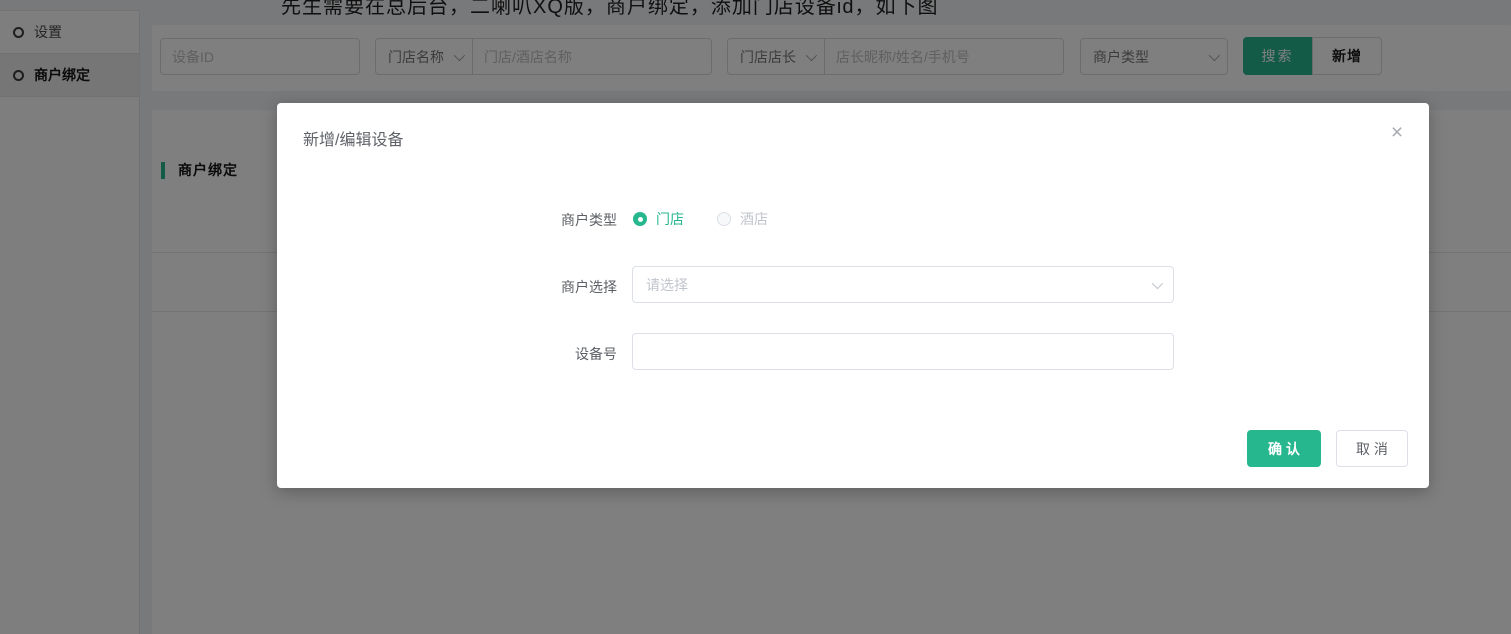  What do you see at coordinates (589, 287) in the screenshot?
I see `merchant-select-label: 商户选择` at bounding box center [589, 287].